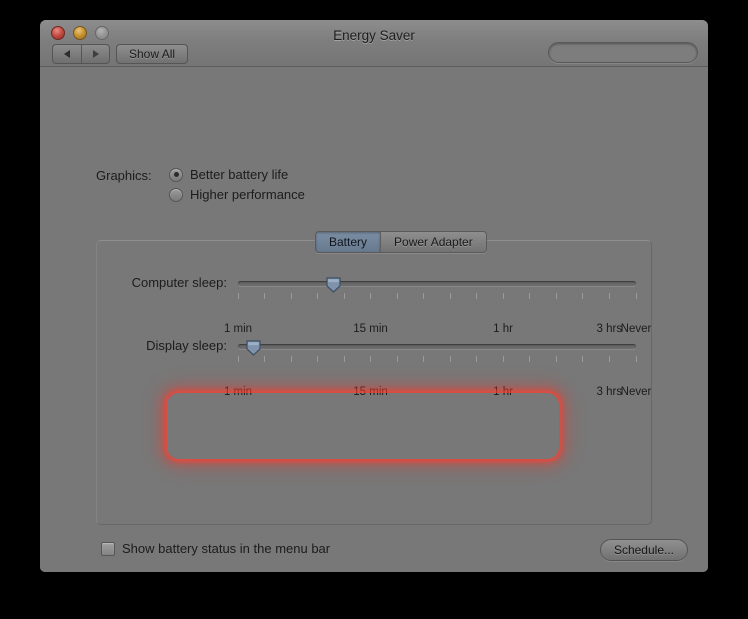  What do you see at coordinates (239, 174) in the screenshot?
I see `radio-label: Better battery life` at bounding box center [239, 174].